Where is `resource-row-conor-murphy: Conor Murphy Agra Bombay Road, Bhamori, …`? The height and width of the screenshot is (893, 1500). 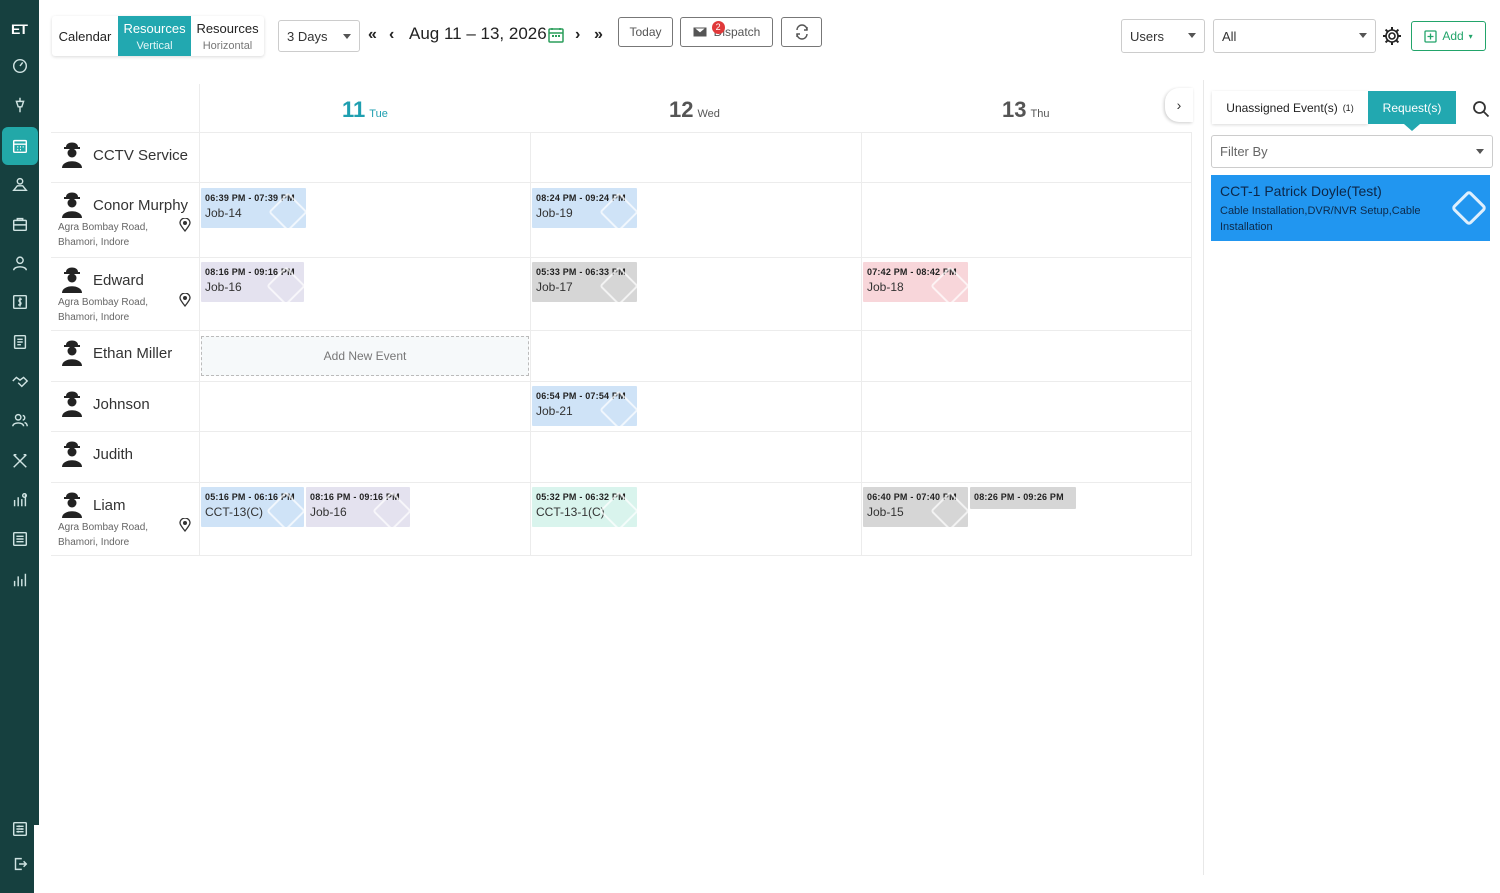 resource-row-conor-murphy: Conor Murphy Agra Bombay Road, Bhamori, … is located at coordinates (125, 219).